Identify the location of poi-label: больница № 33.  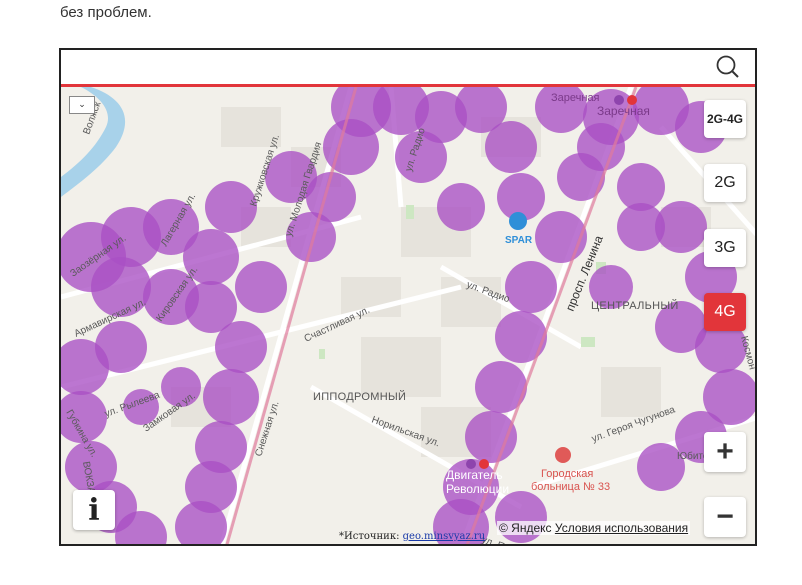
(570, 487).